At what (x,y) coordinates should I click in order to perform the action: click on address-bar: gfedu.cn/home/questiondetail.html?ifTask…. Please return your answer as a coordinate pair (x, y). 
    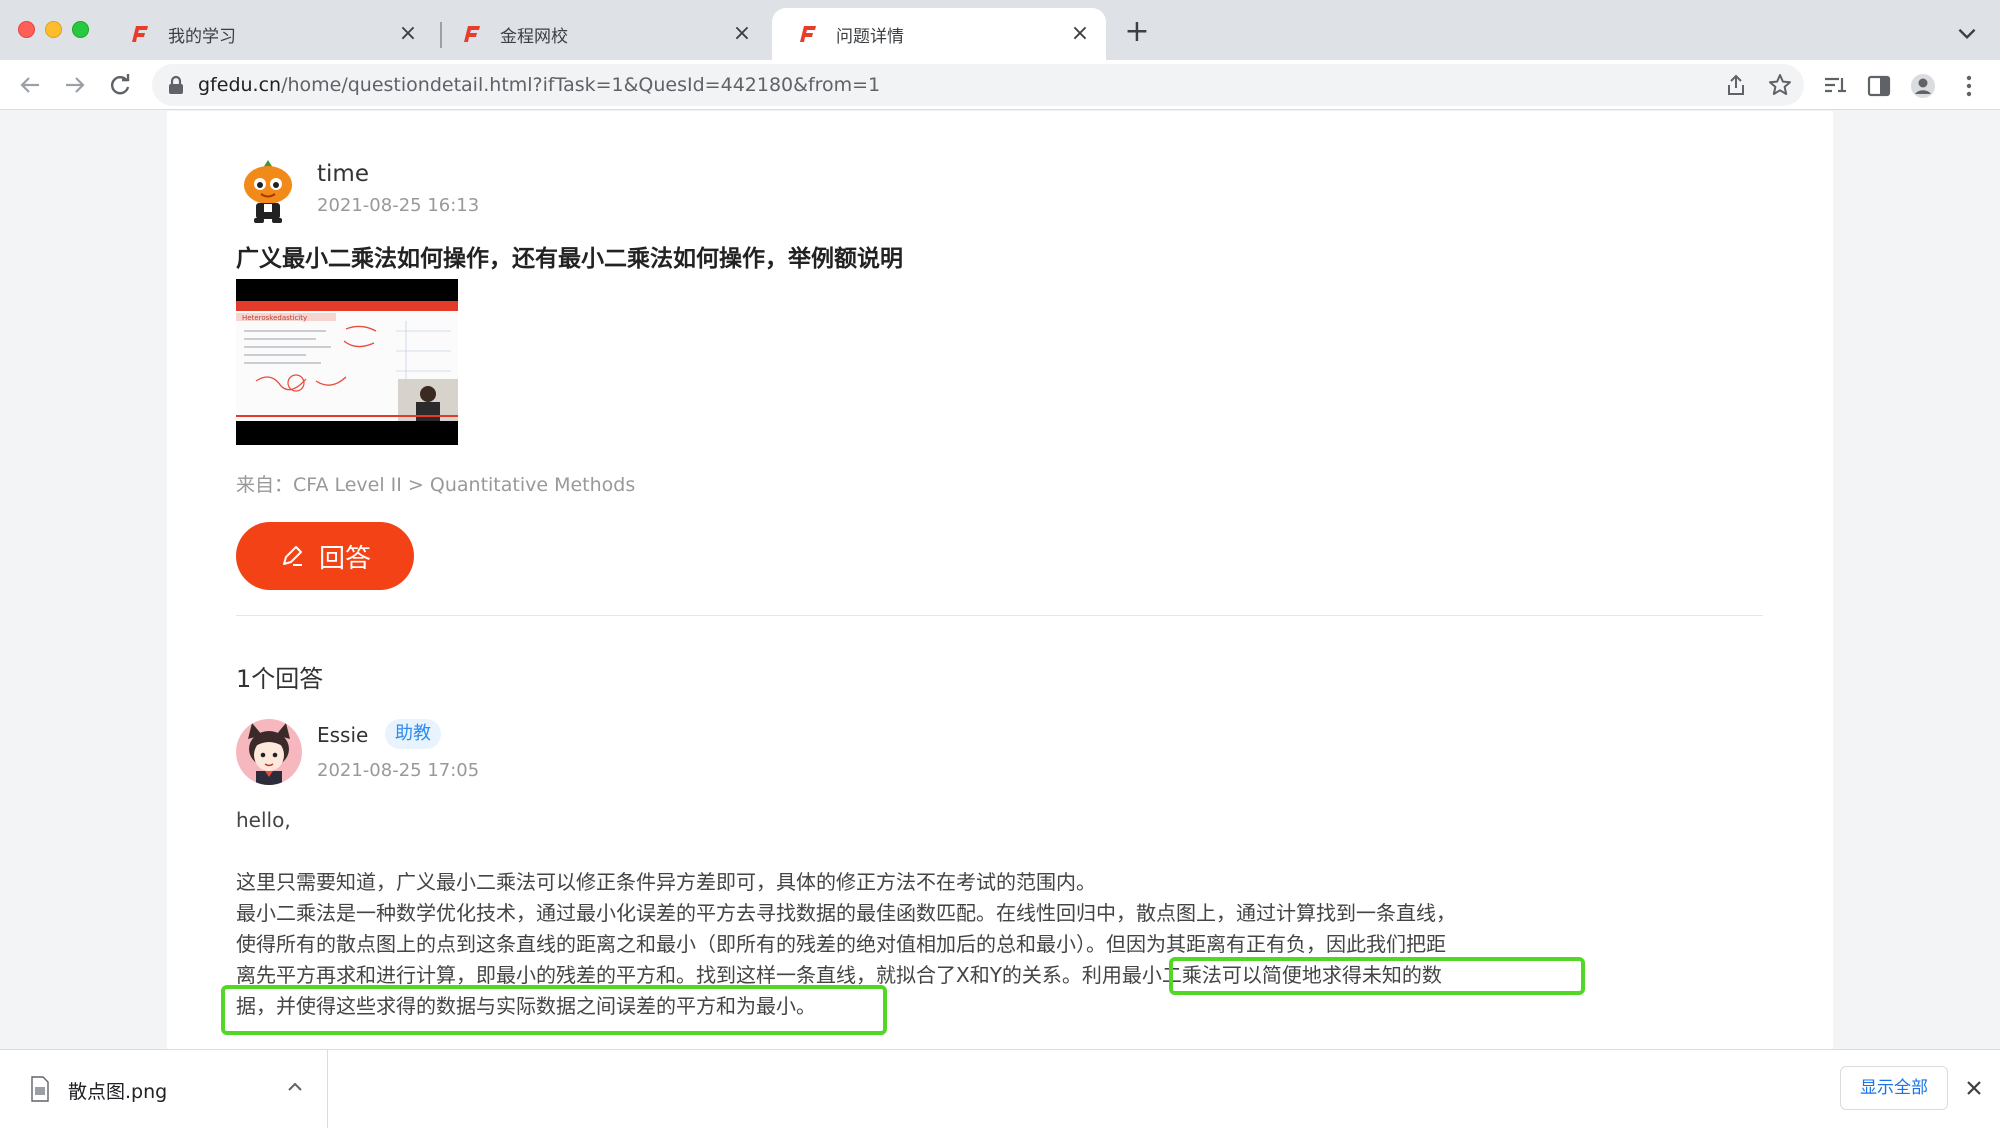
    Looking at the image, I should click on (978, 85).